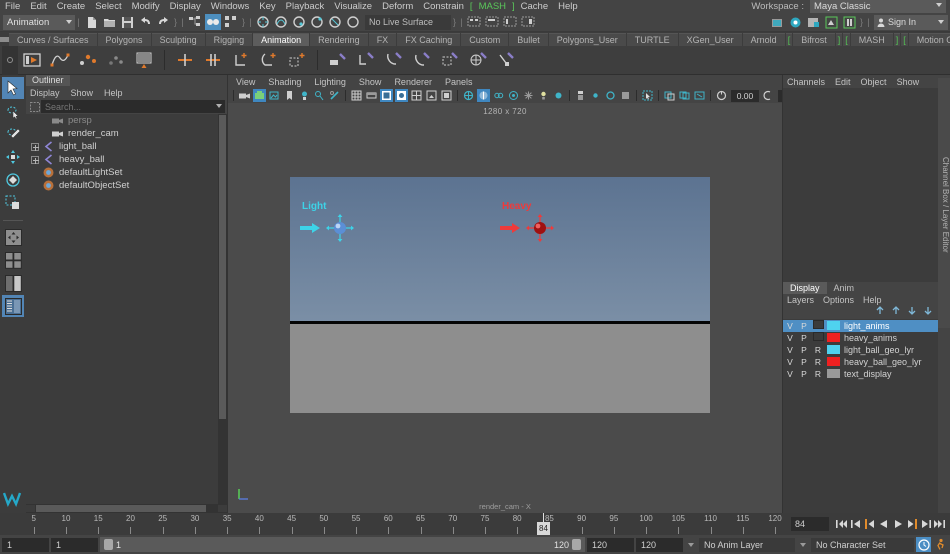 The width and height of the screenshot is (950, 554). What do you see at coordinates (330, 82) in the screenshot?
I see `viewport-menu-lighting: Lighting` at bounding box center [330, 82].